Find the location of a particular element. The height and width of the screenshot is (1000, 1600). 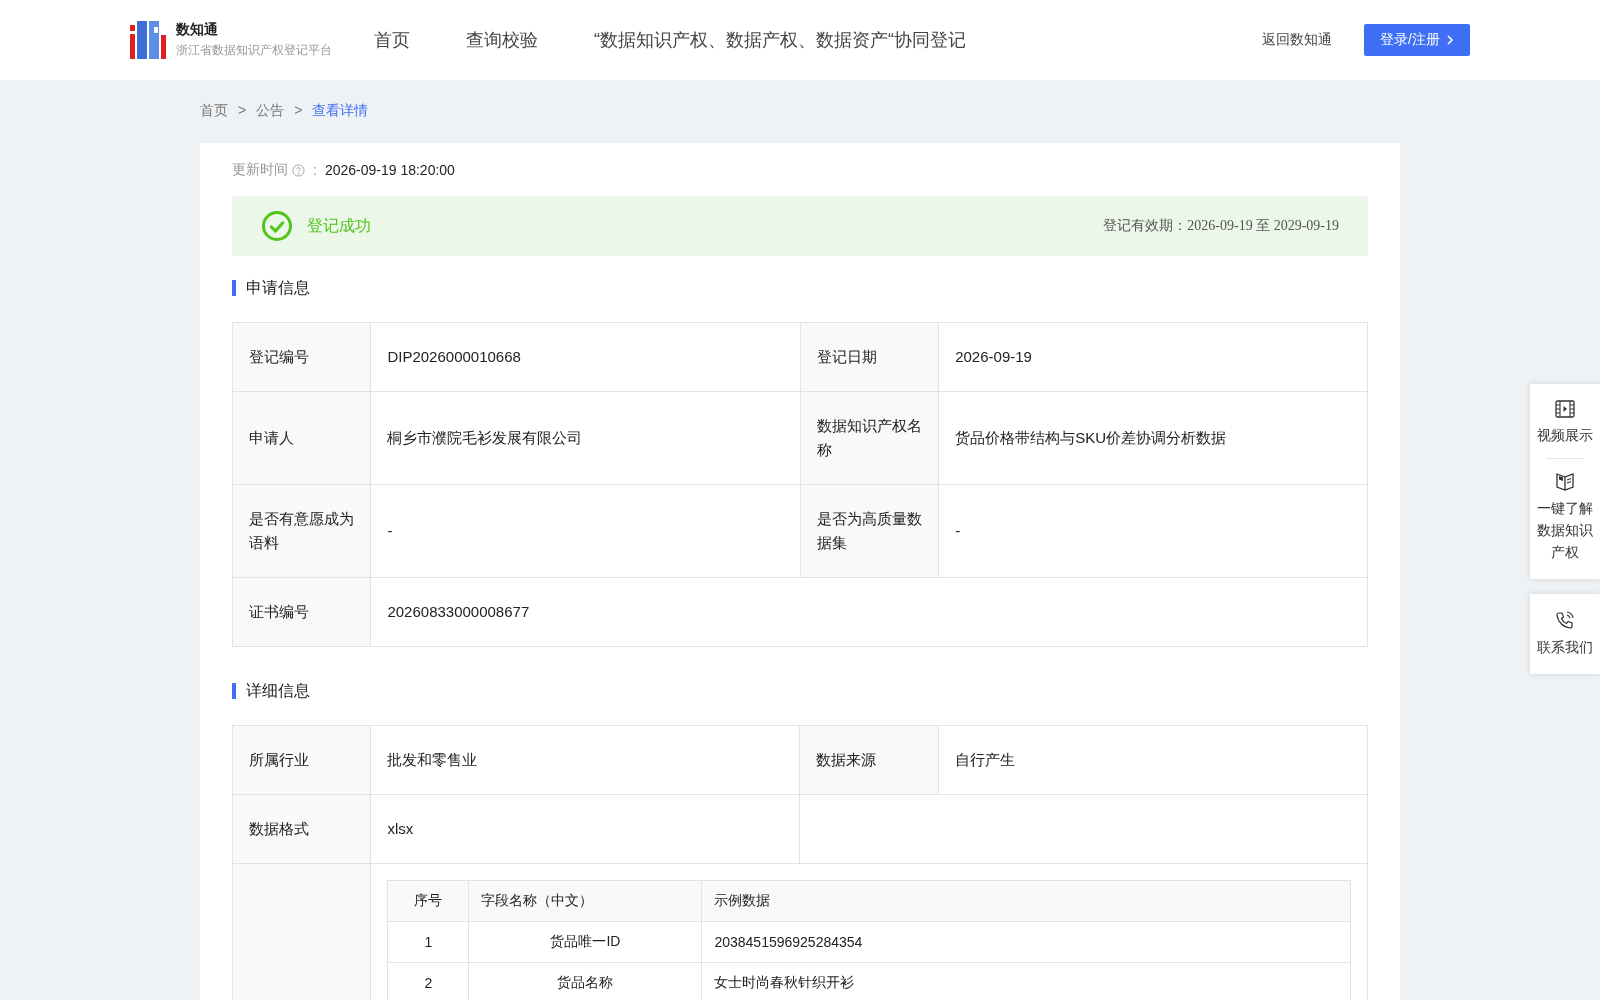

field-value: 货品价格带结构与SKU价差协调分析数据 is located at coordinates (1091, 437).